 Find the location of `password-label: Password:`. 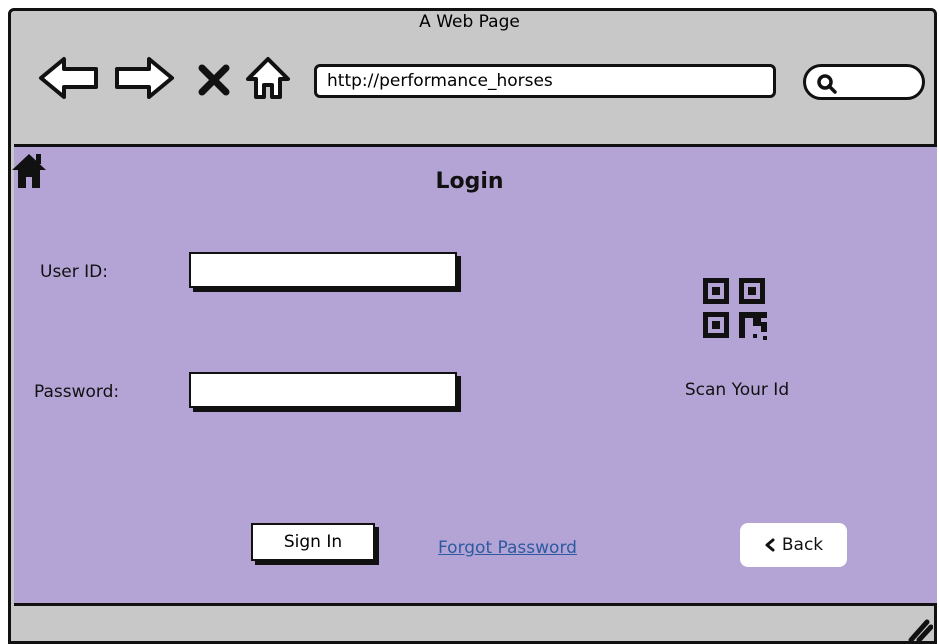

password-label: Password: is located at coordinates (77, 392).